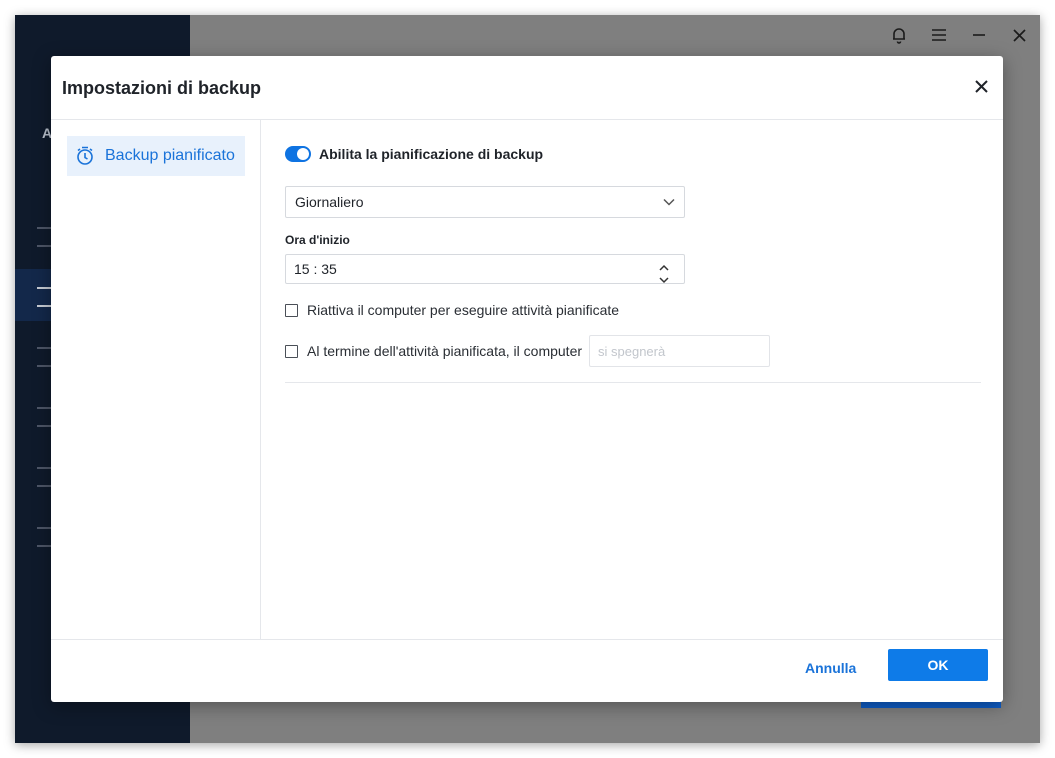 The height and width of the screenshot is (758, 1055). What do you see at coordinates (632, 351) in the screenshot?
I see `after-task-action-placeholder: si spegnerà` at bounding box center [632, 351].